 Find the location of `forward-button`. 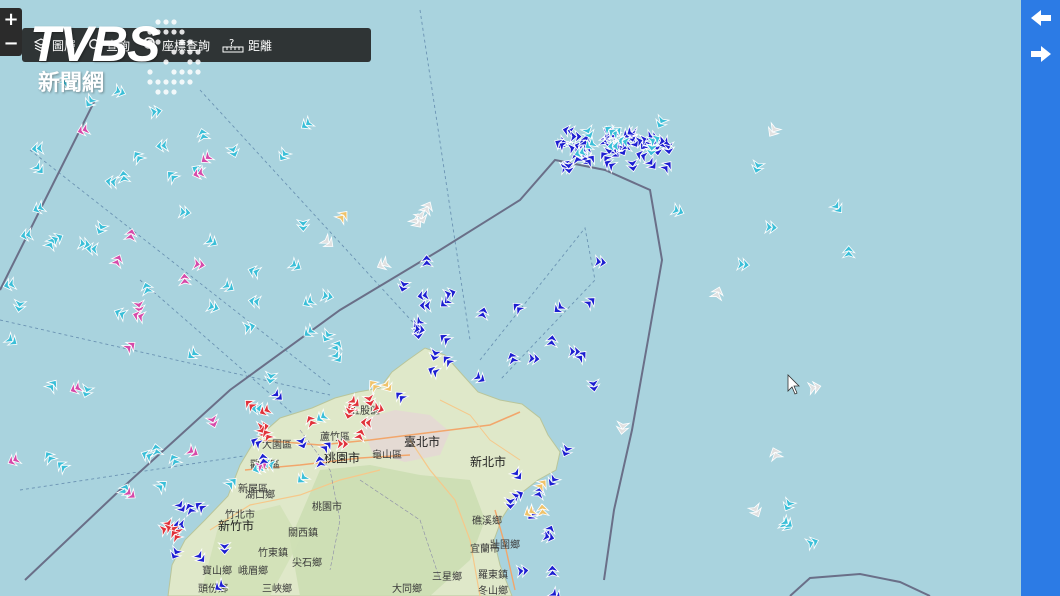

forward-button is located at coordinates (1040, 54).